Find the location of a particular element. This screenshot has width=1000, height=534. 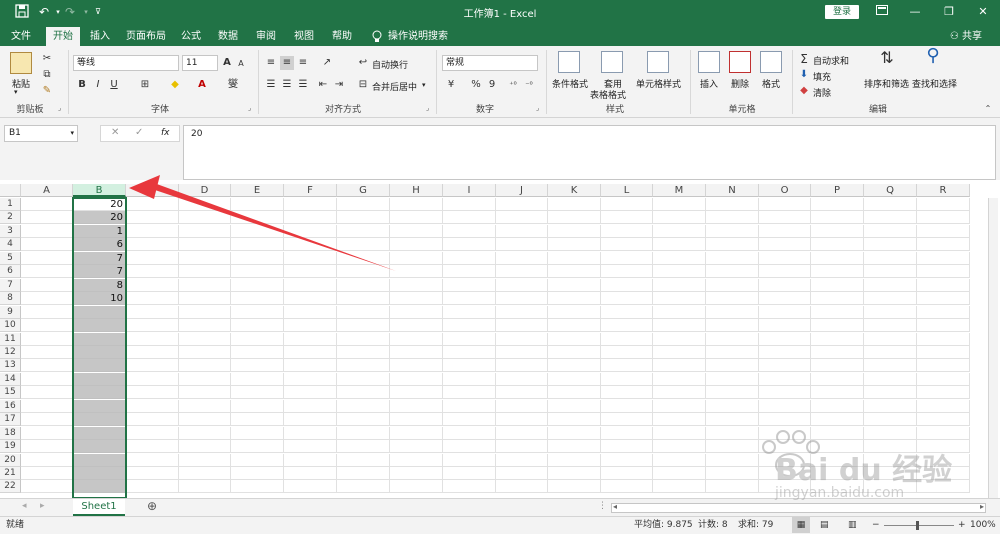

horizontal-scrollbar: ◂ ▸ is located at coordinates (798, 507).